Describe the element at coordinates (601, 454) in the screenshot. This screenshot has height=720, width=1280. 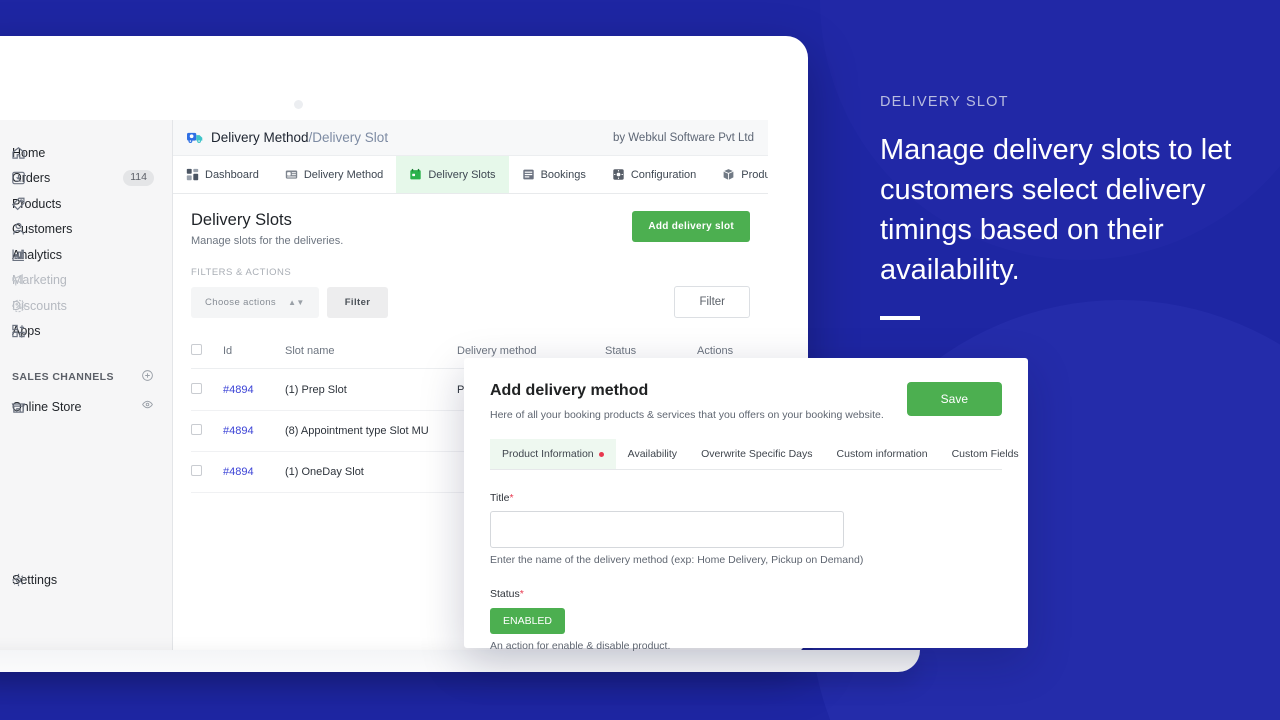
I see `required-dot-icon` at that location.